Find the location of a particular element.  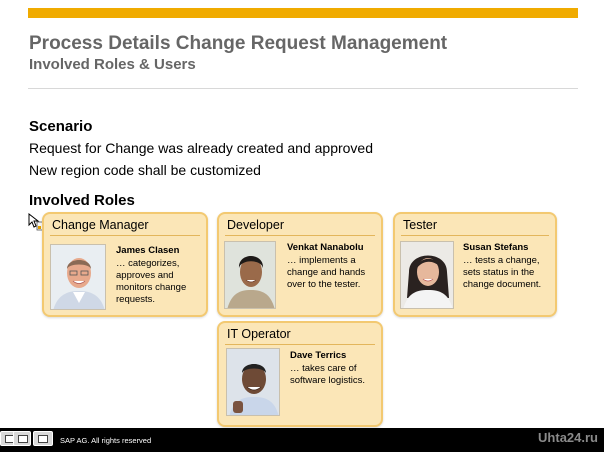

person-description: … takes care of software logistics. is located at coordinates (327, 374).